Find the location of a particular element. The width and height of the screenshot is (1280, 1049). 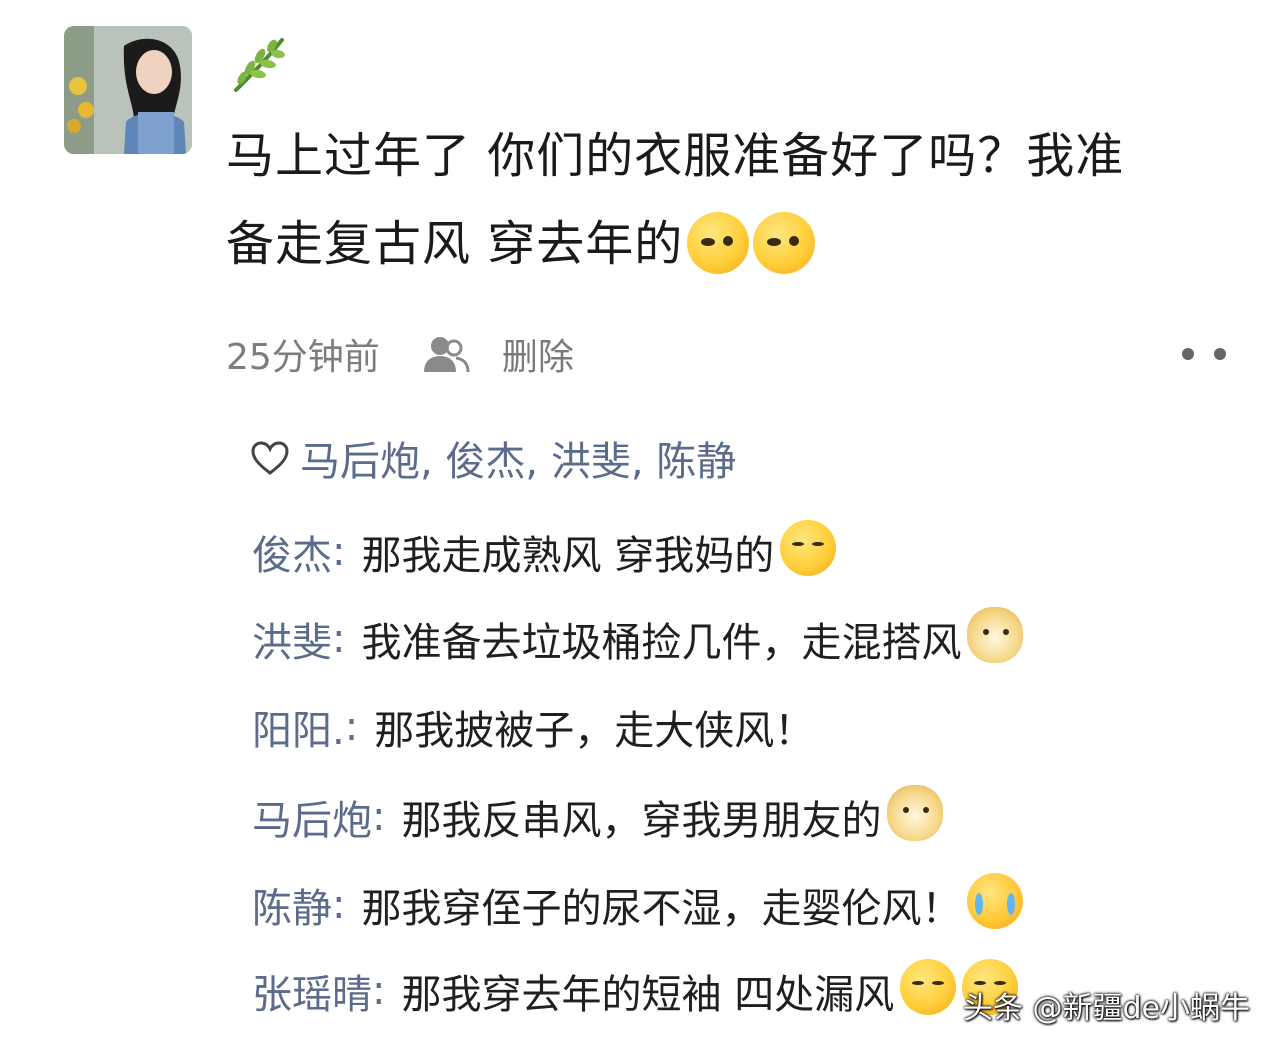

heart-icon is located at coordinates (270, 458).